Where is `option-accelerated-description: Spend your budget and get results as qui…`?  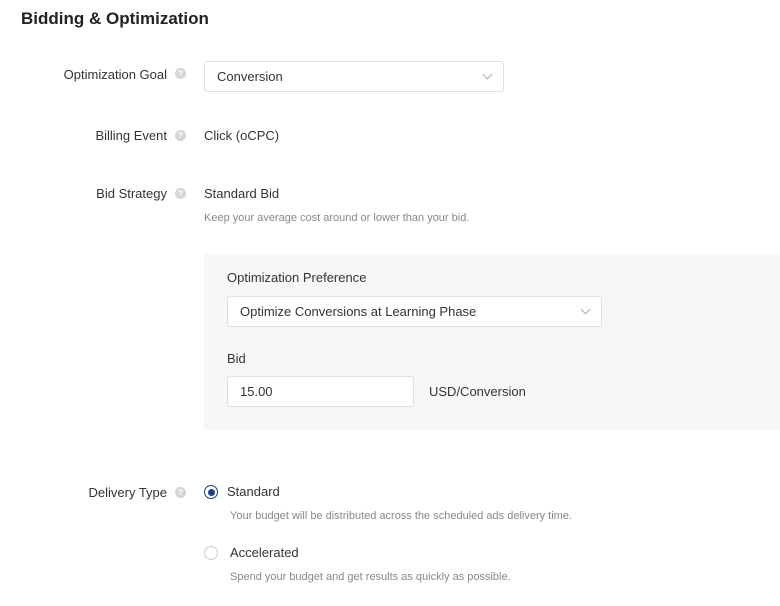
option-accelerated-description: Spend your budget and get results as qui… is located at coordinates (370, 577).